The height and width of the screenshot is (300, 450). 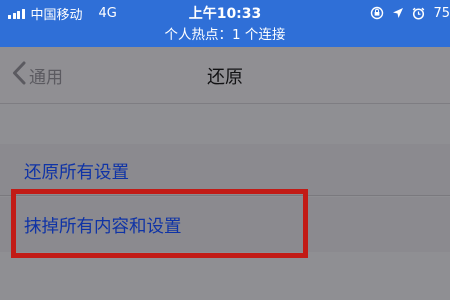 I want to click on battery-label: 75, so click(x=441, y=13).